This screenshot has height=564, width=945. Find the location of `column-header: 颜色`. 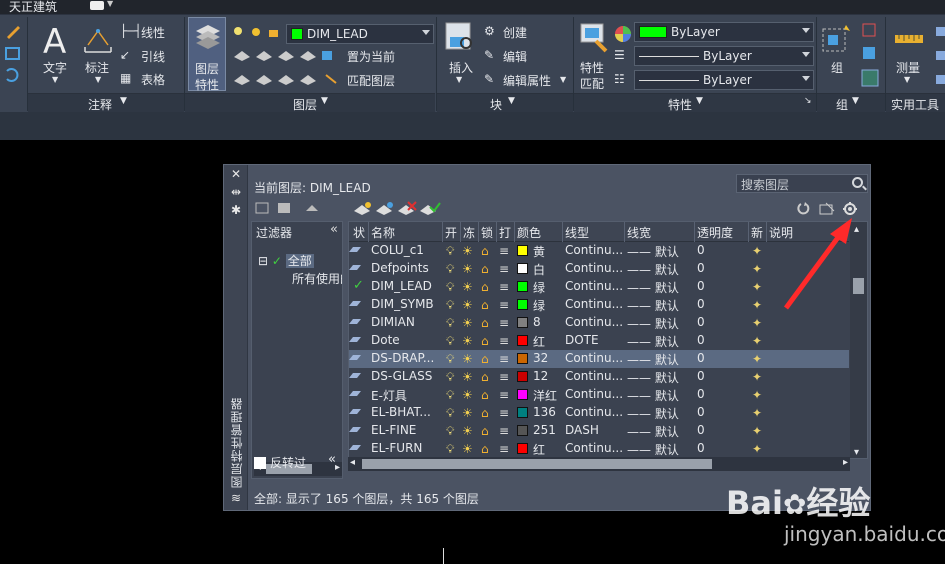

column-header: 颜色 is located at coordinates (529, 232).